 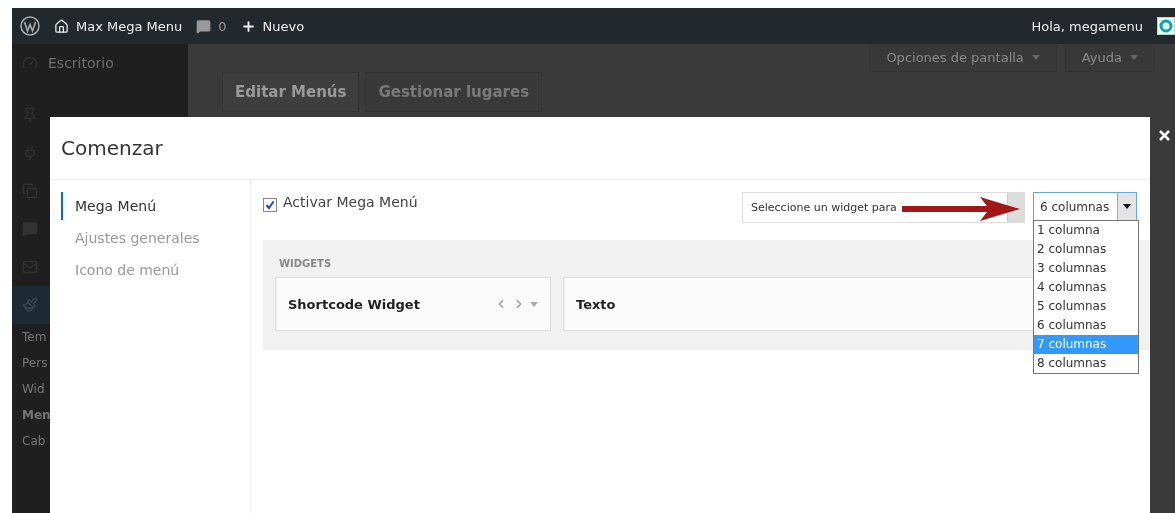 I want to click on brush-icon, so click(x=30, y=305).